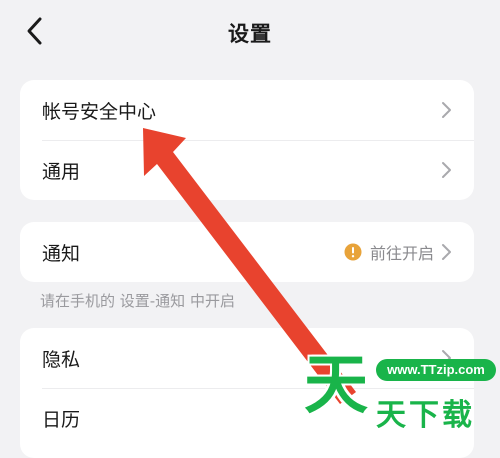 The image size is (500, 458). I want to click on watermark-big-char: 天, so click(336, 386).